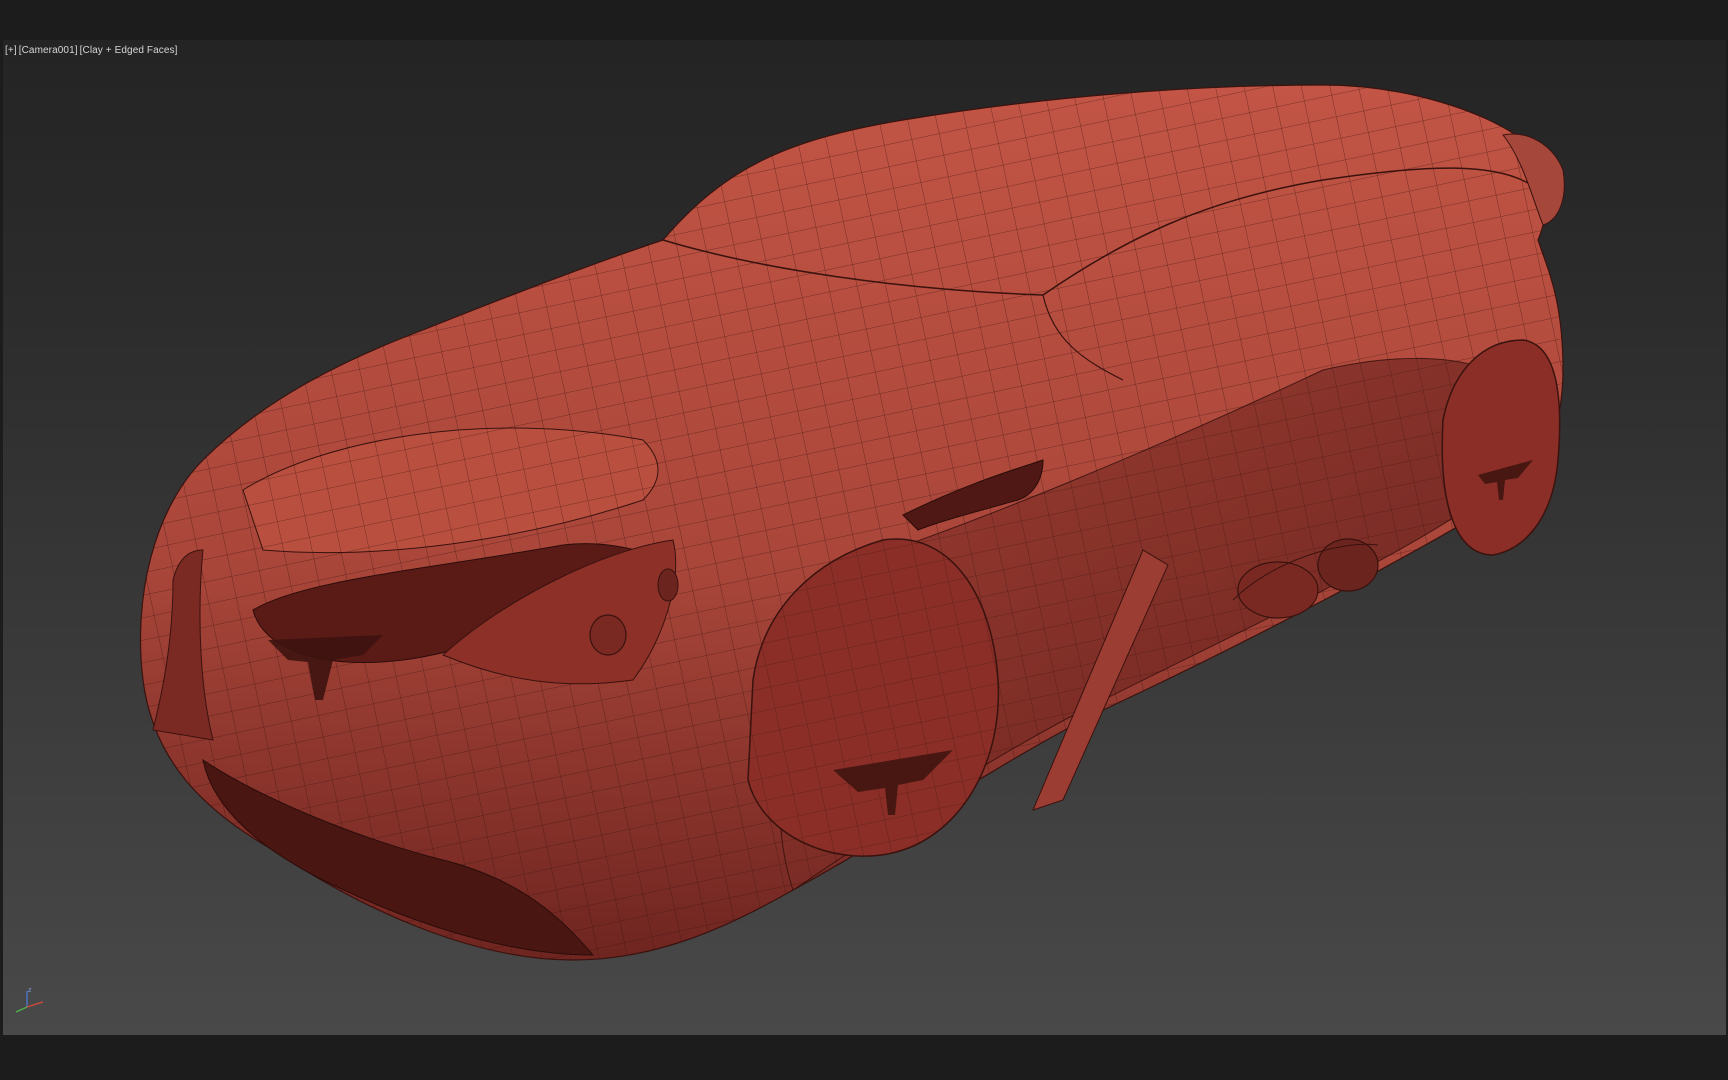  What do you see at coordinates (864, 20) in the screenshot?
I see `top-bar` at bounding box center [864, 20].